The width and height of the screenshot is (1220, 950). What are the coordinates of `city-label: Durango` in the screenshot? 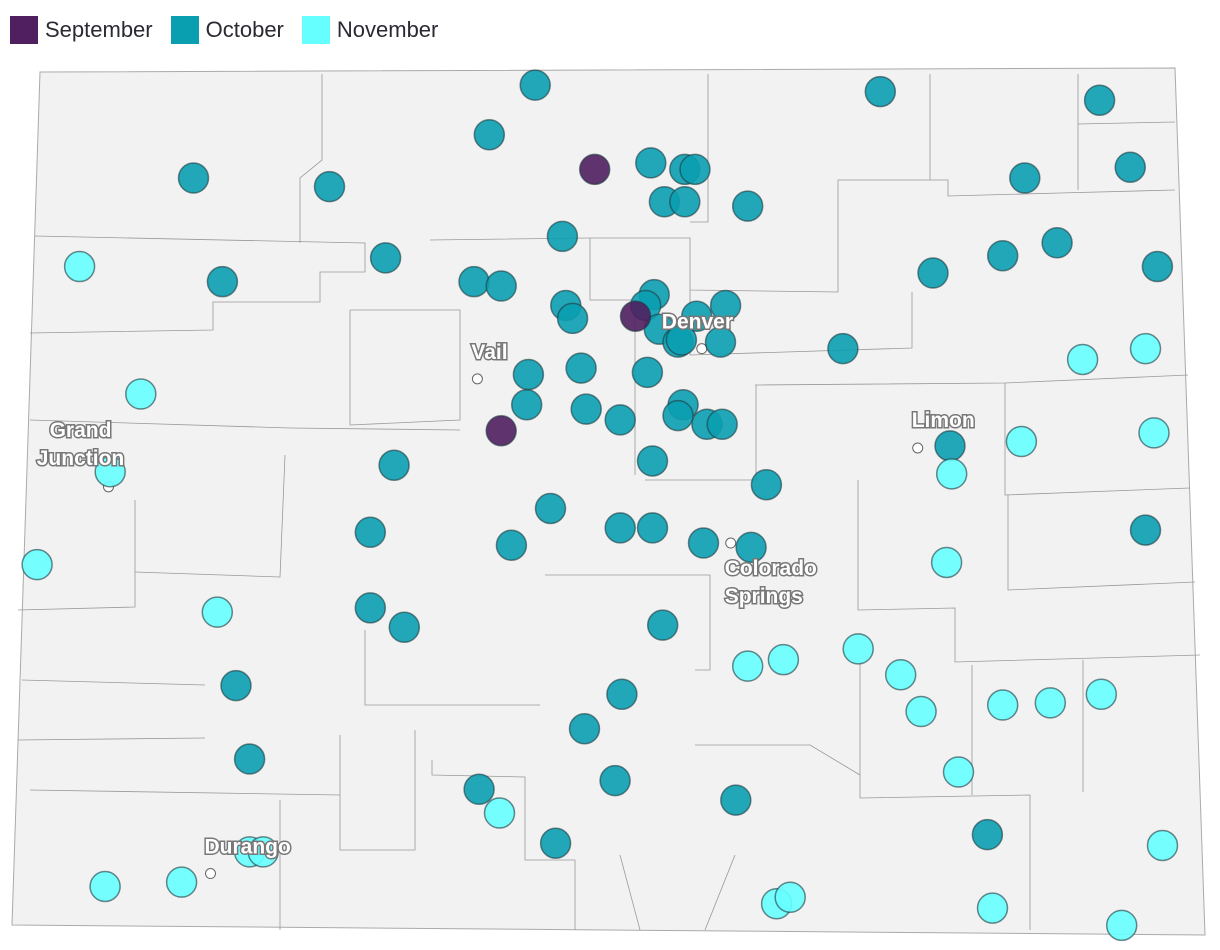 It's located at (248, 847).